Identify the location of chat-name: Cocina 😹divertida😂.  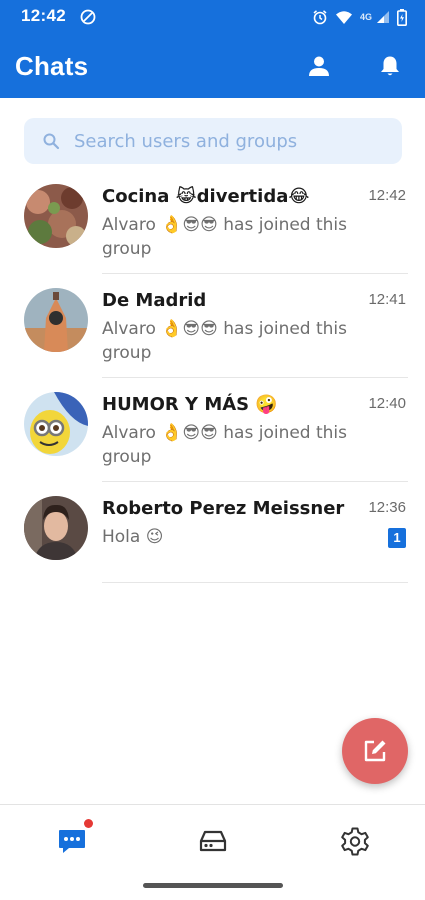
(206, 196).